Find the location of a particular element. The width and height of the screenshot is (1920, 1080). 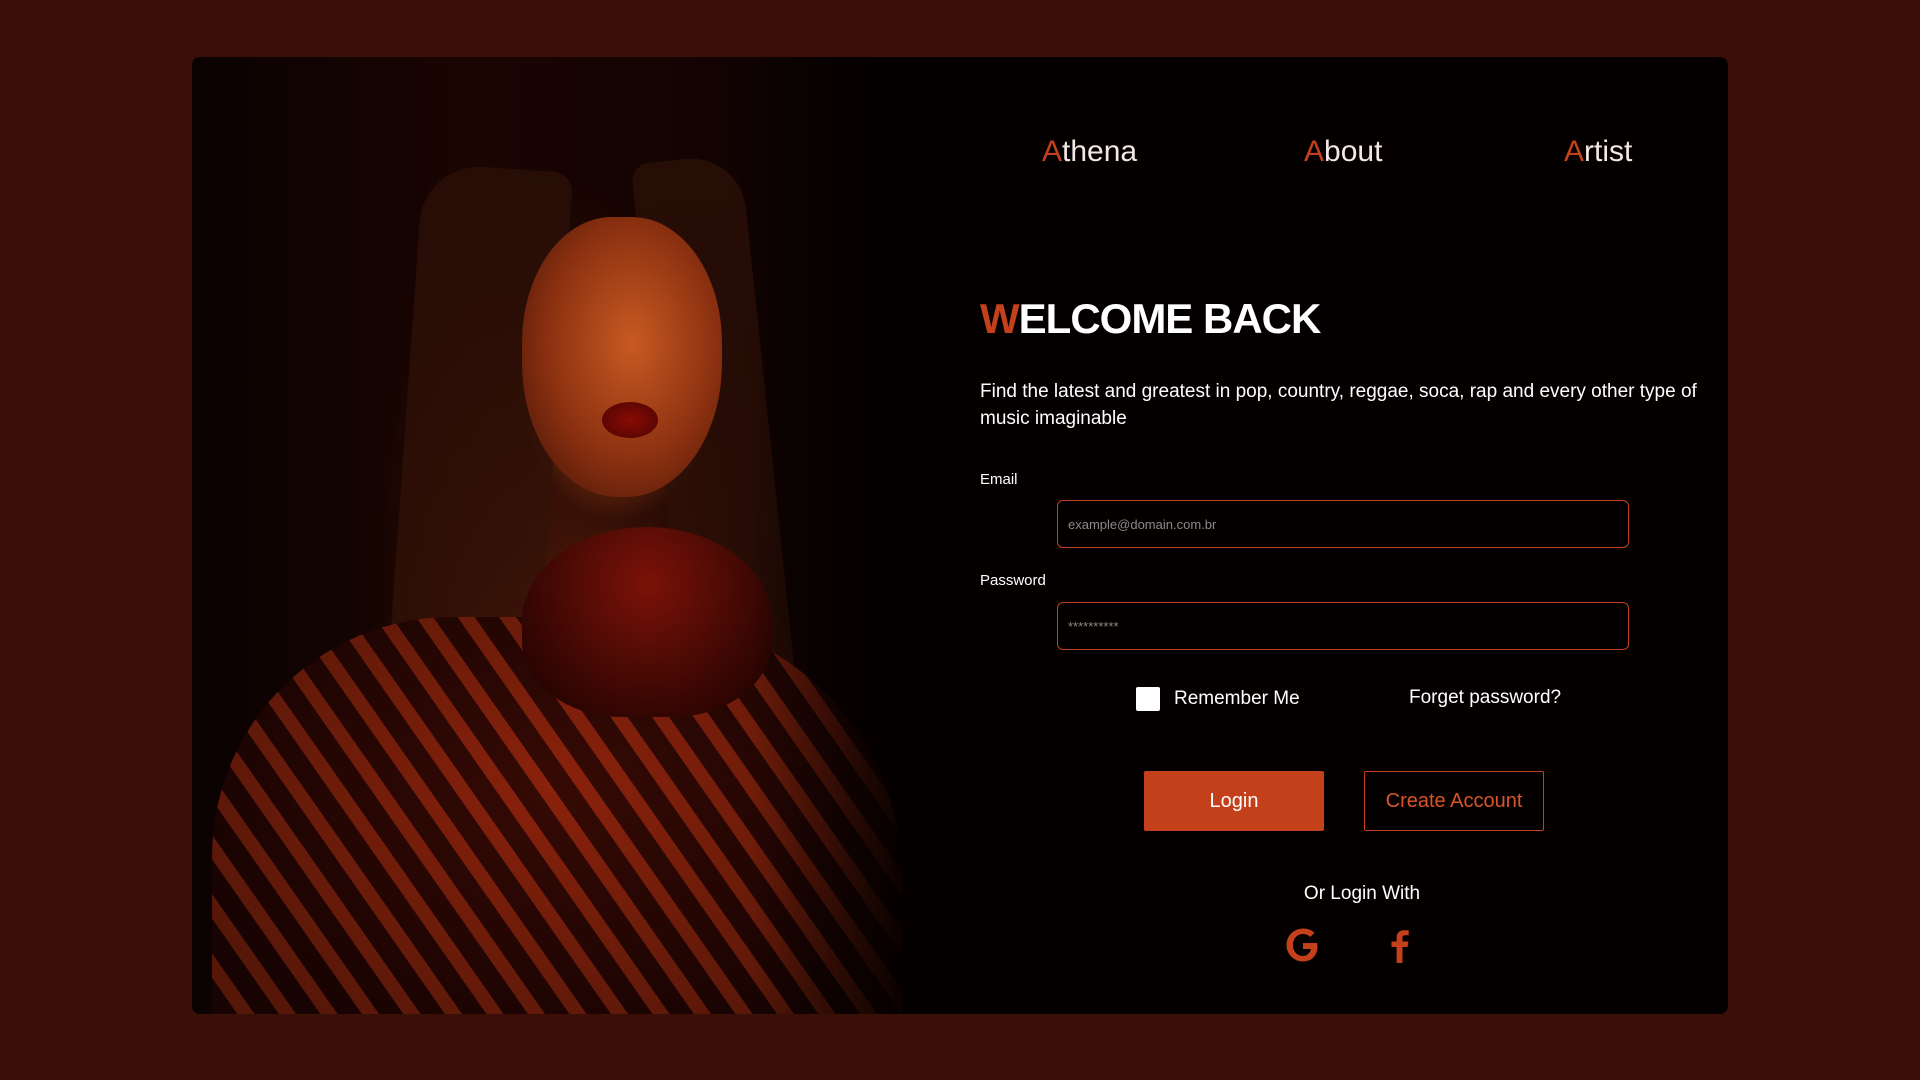

remember-me: Remember Me is located at coordinates (1218, 699).